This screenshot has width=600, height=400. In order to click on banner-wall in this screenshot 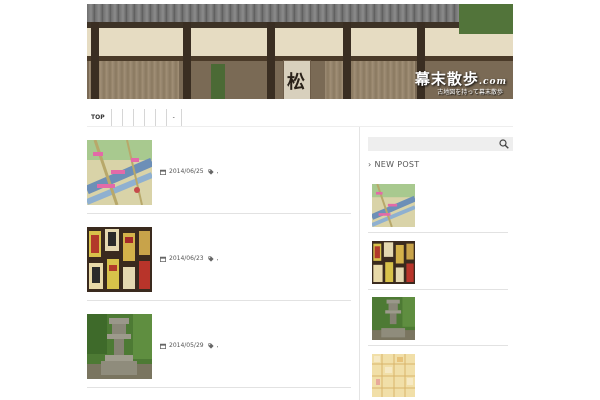, I will do `click(300, 43)`.